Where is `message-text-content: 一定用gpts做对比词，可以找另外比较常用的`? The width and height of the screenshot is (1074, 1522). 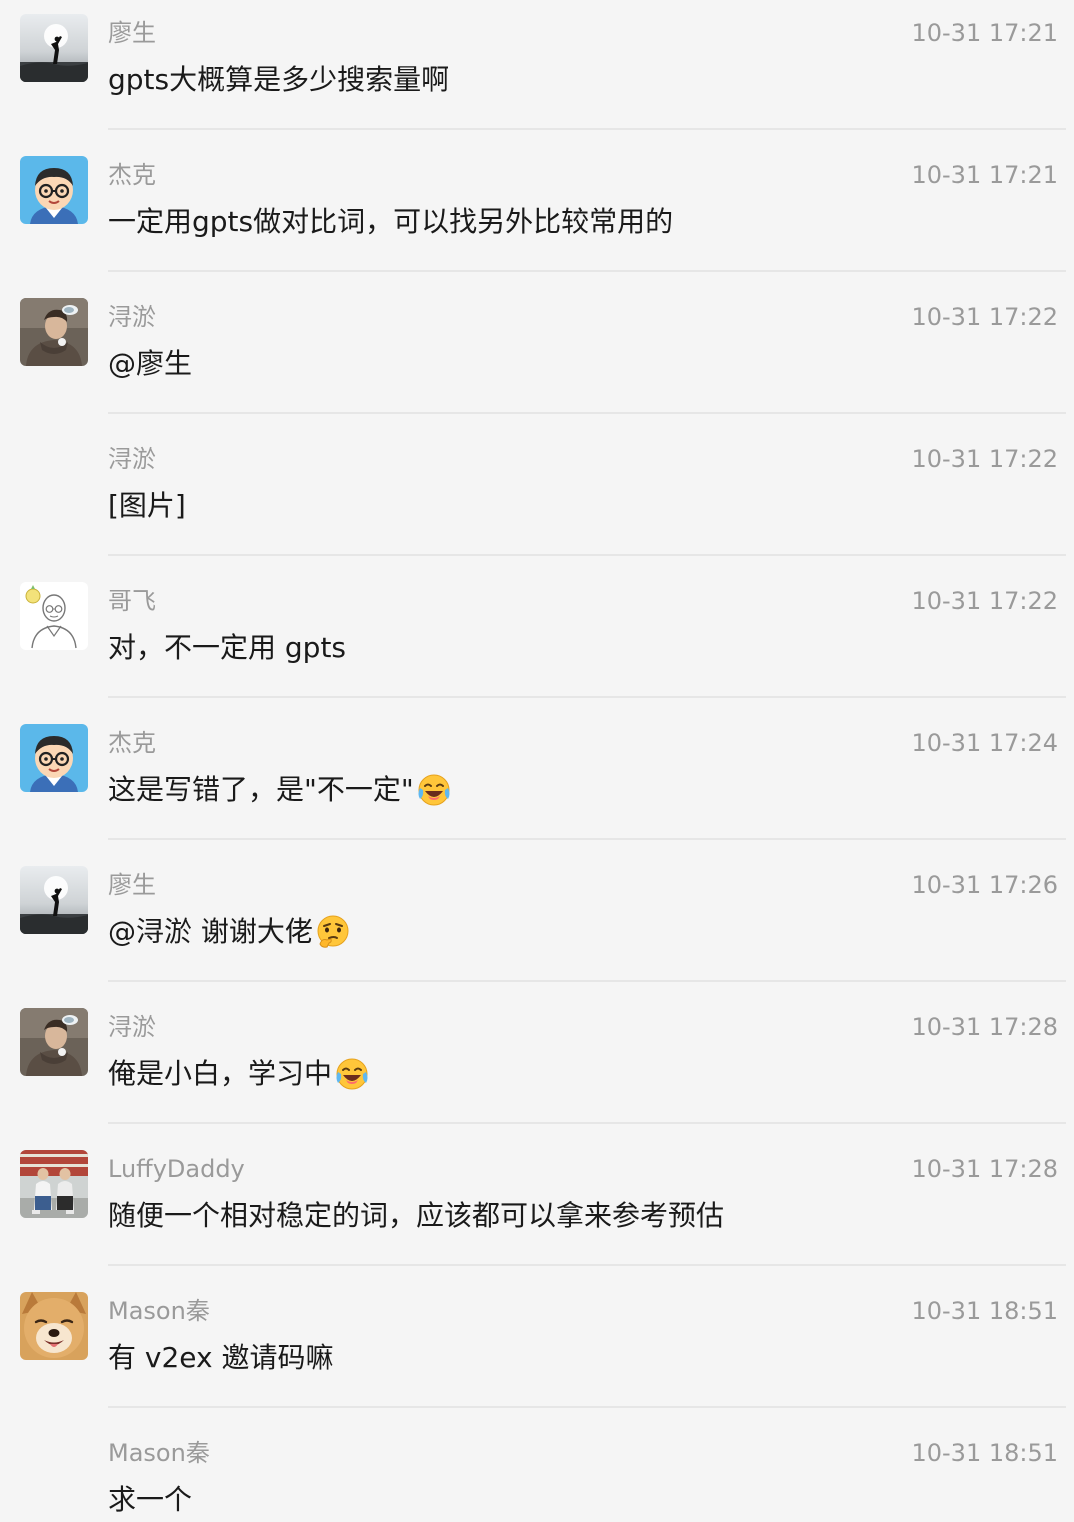 message-text-content: 一定用gpts做对比词，可以找另外比较常用的 is located at coordinates (391, 221).